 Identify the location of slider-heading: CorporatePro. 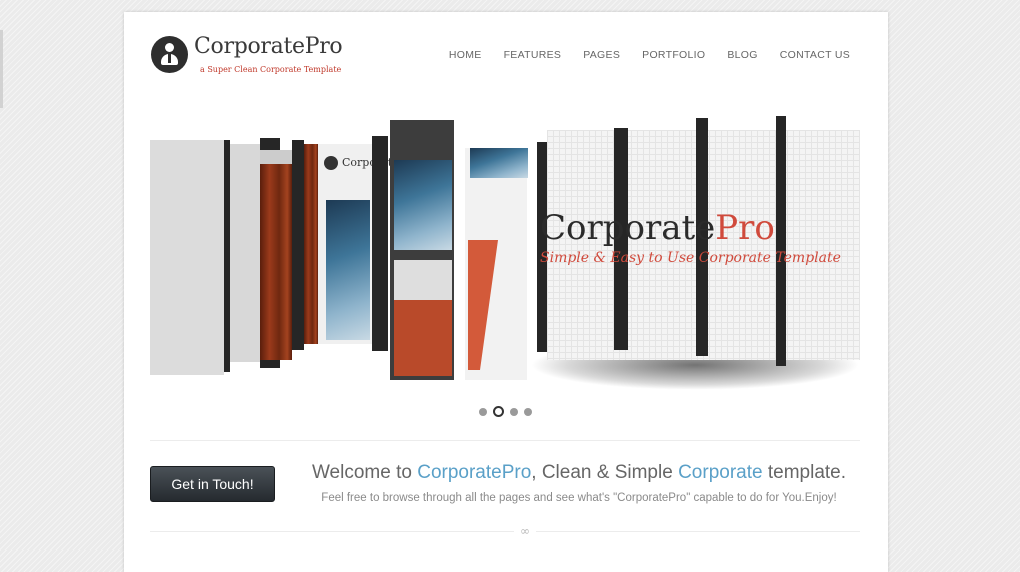
(657, 228).